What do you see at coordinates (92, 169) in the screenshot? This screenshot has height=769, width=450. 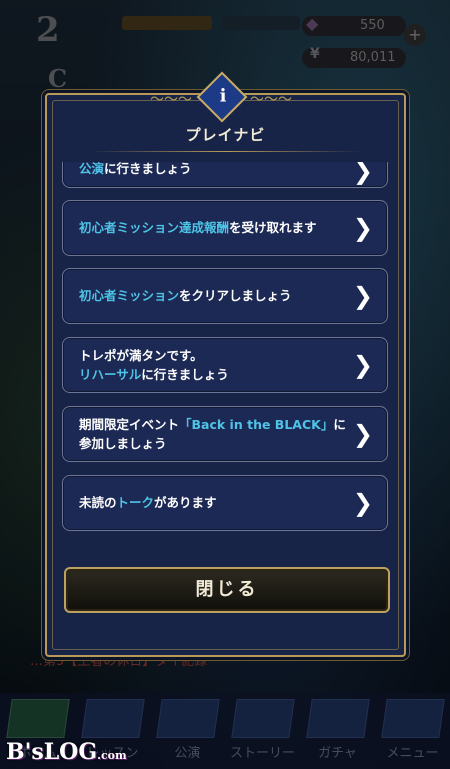 I see `highlight-text: 公演` at bounding box center [92, 169].